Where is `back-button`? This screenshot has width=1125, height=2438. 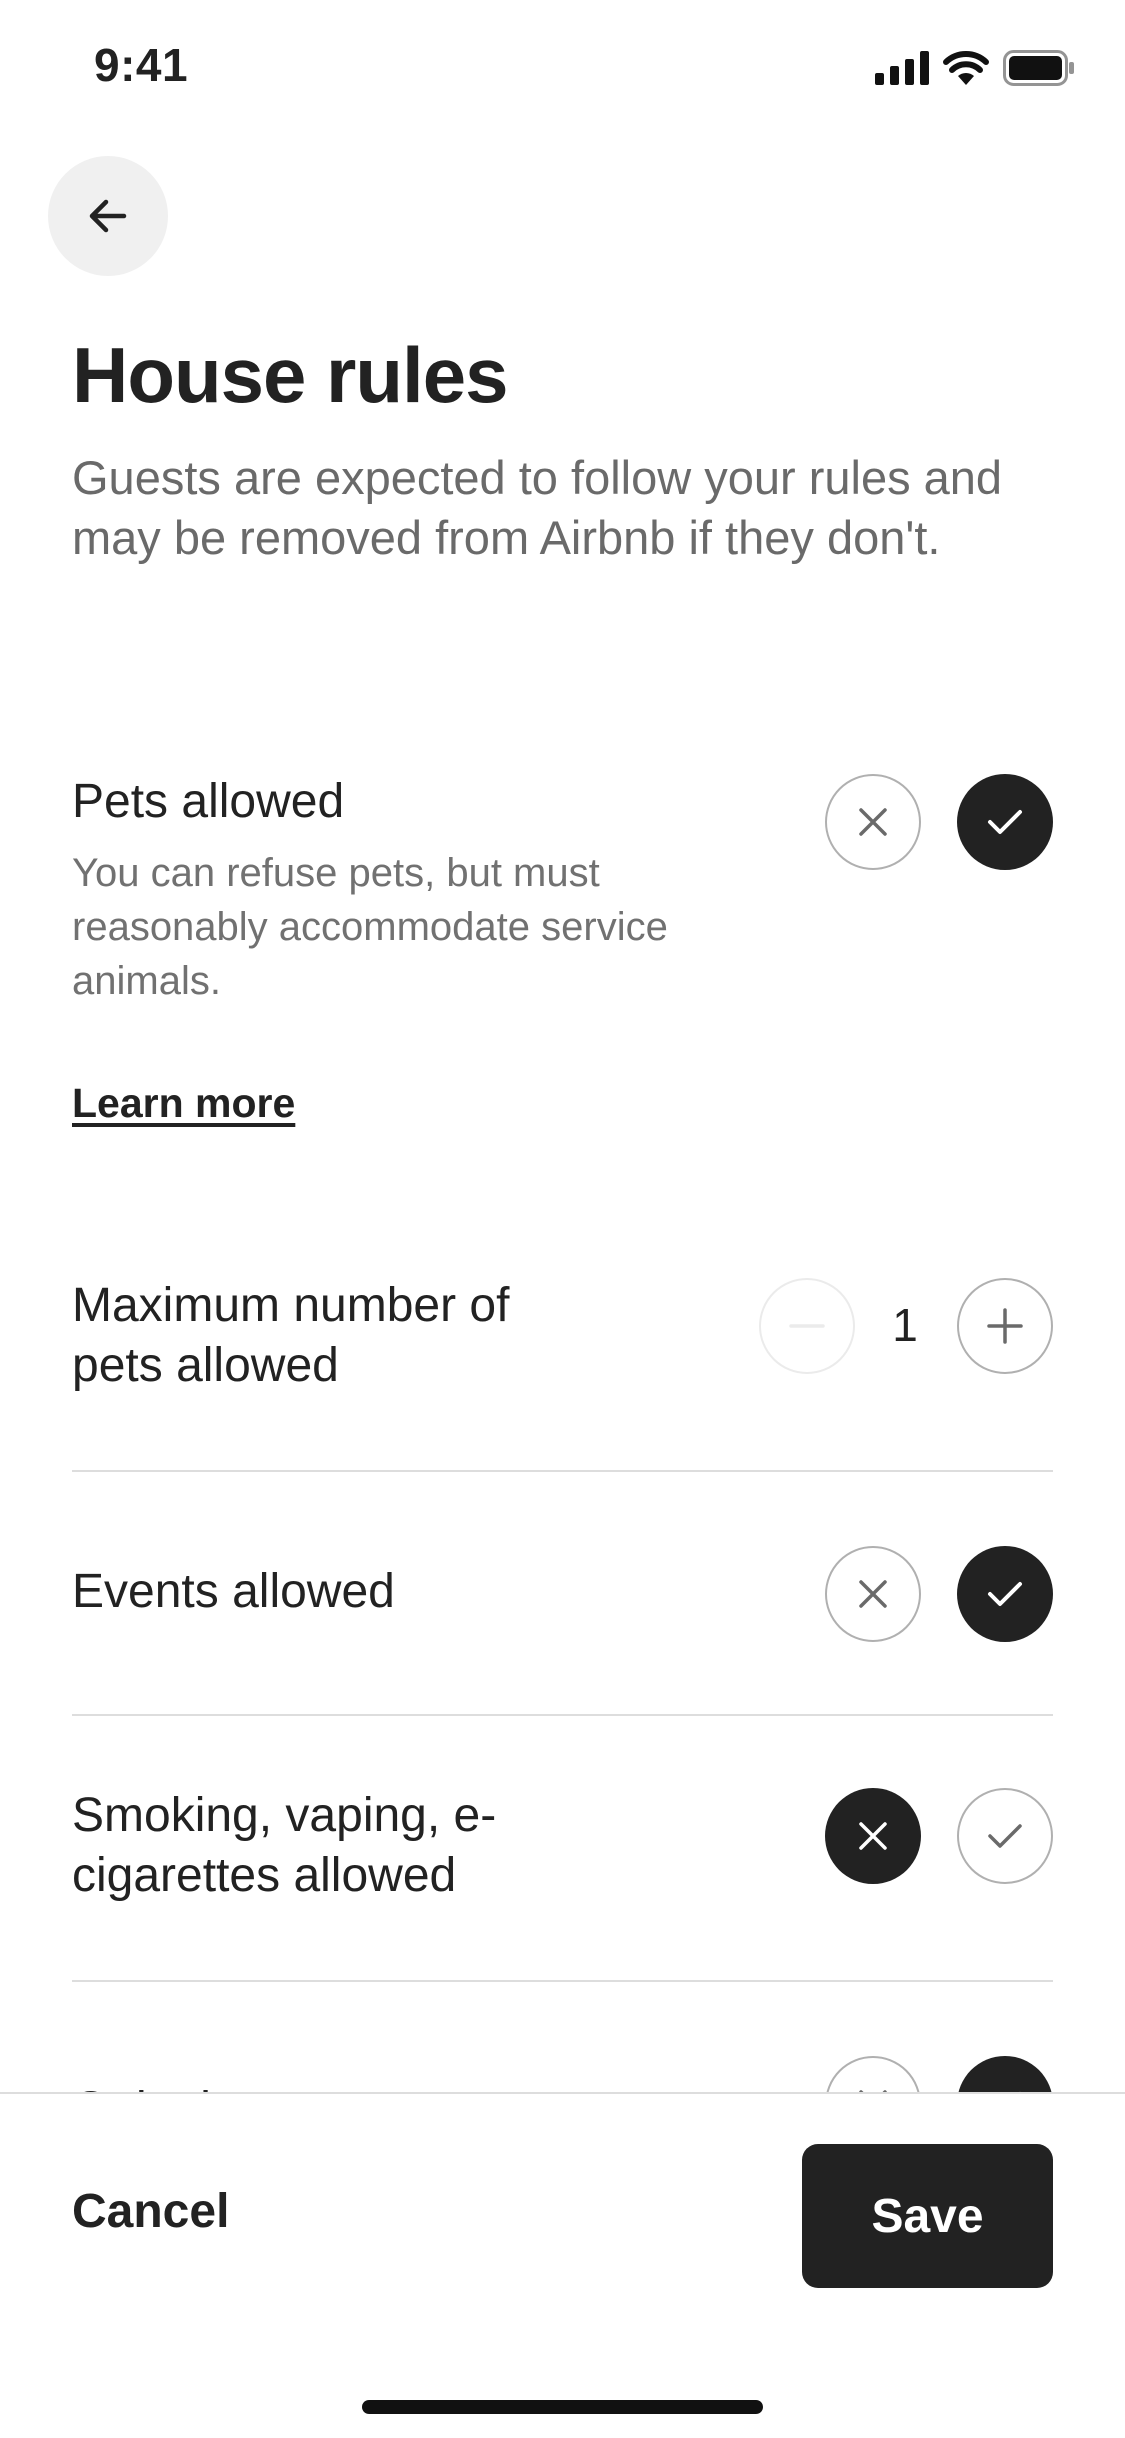
back-button is located at coordinates (108, 216).